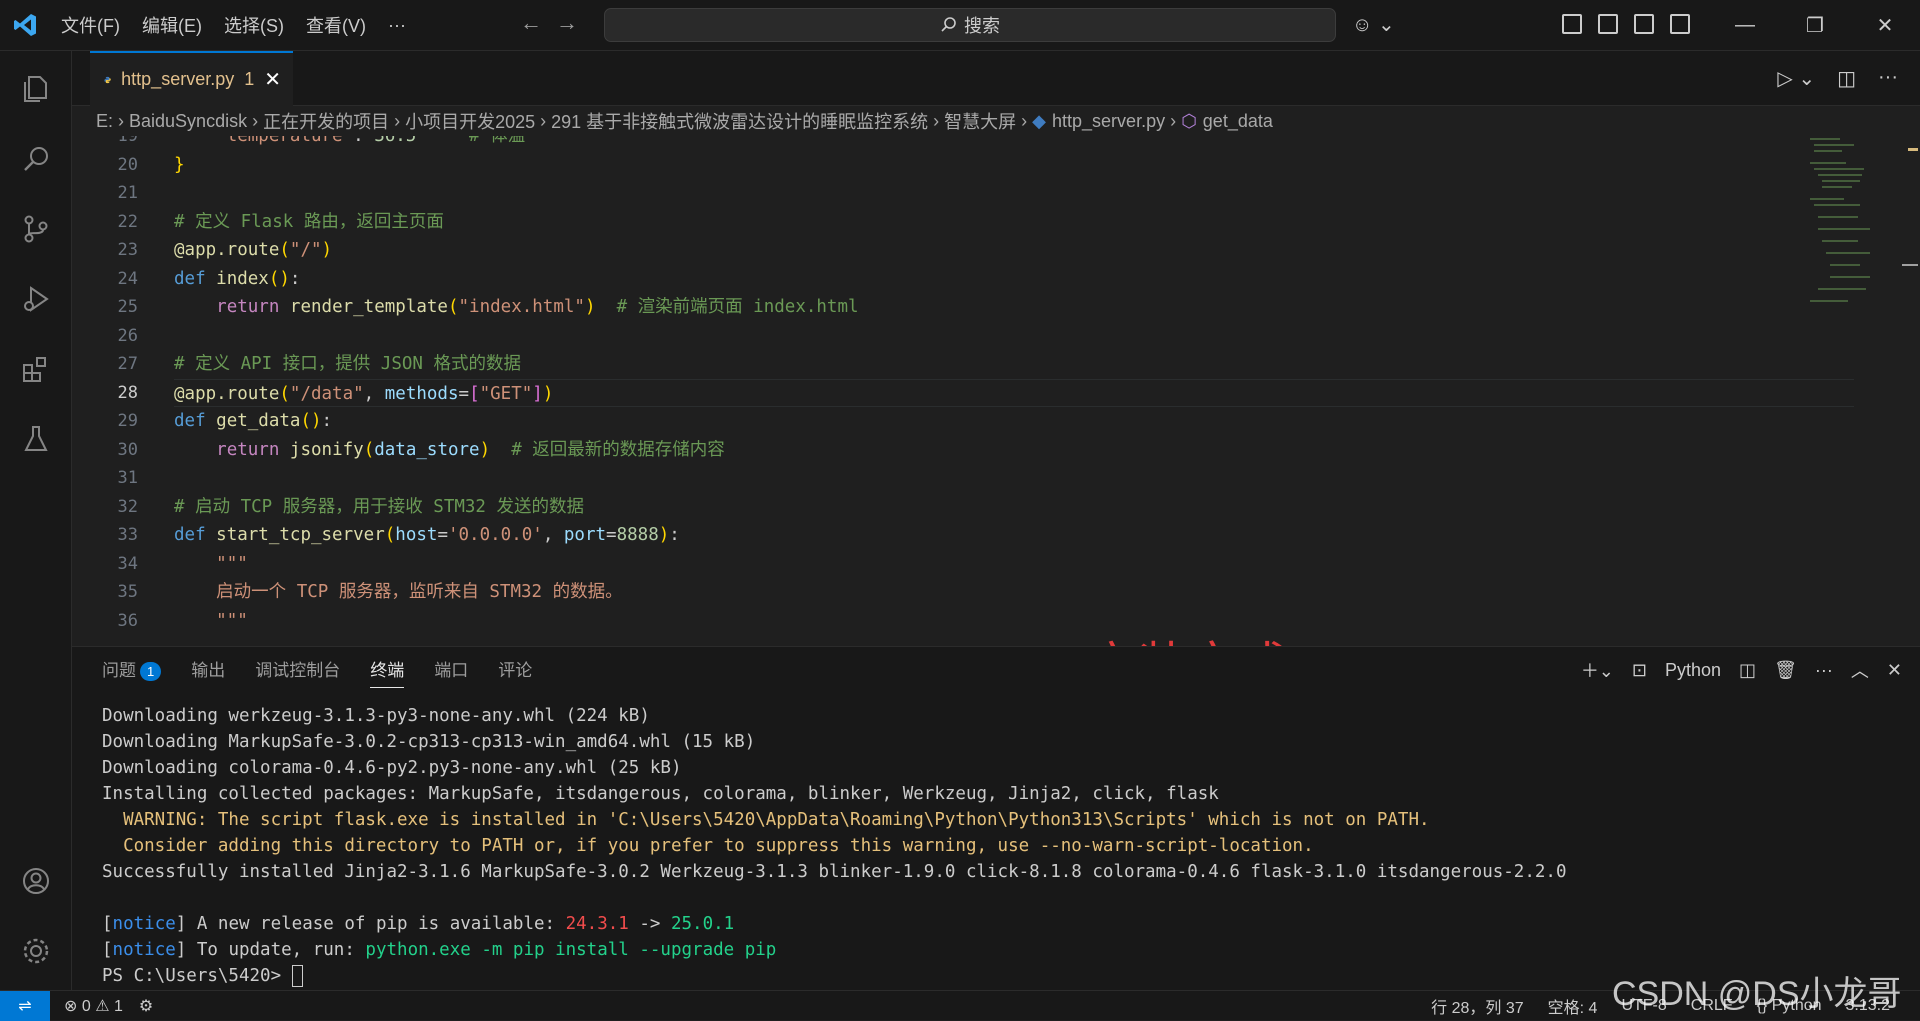 The image size is (1920, 1021). I want to click on search-icon, so click(948, 24).